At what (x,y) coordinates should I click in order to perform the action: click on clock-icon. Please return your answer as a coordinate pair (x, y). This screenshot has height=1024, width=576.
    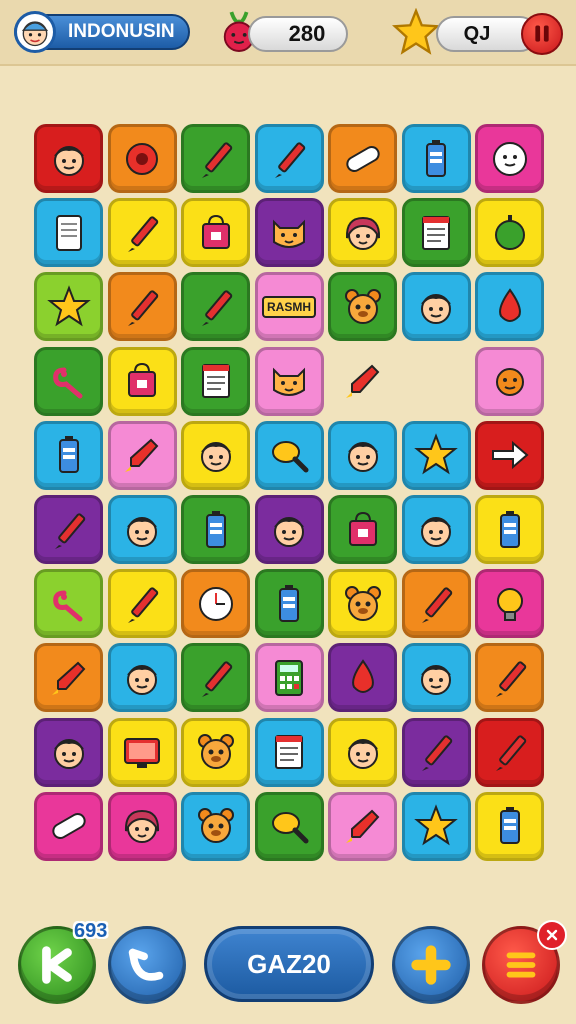
    Looking at the image, I should click on (215, 603).